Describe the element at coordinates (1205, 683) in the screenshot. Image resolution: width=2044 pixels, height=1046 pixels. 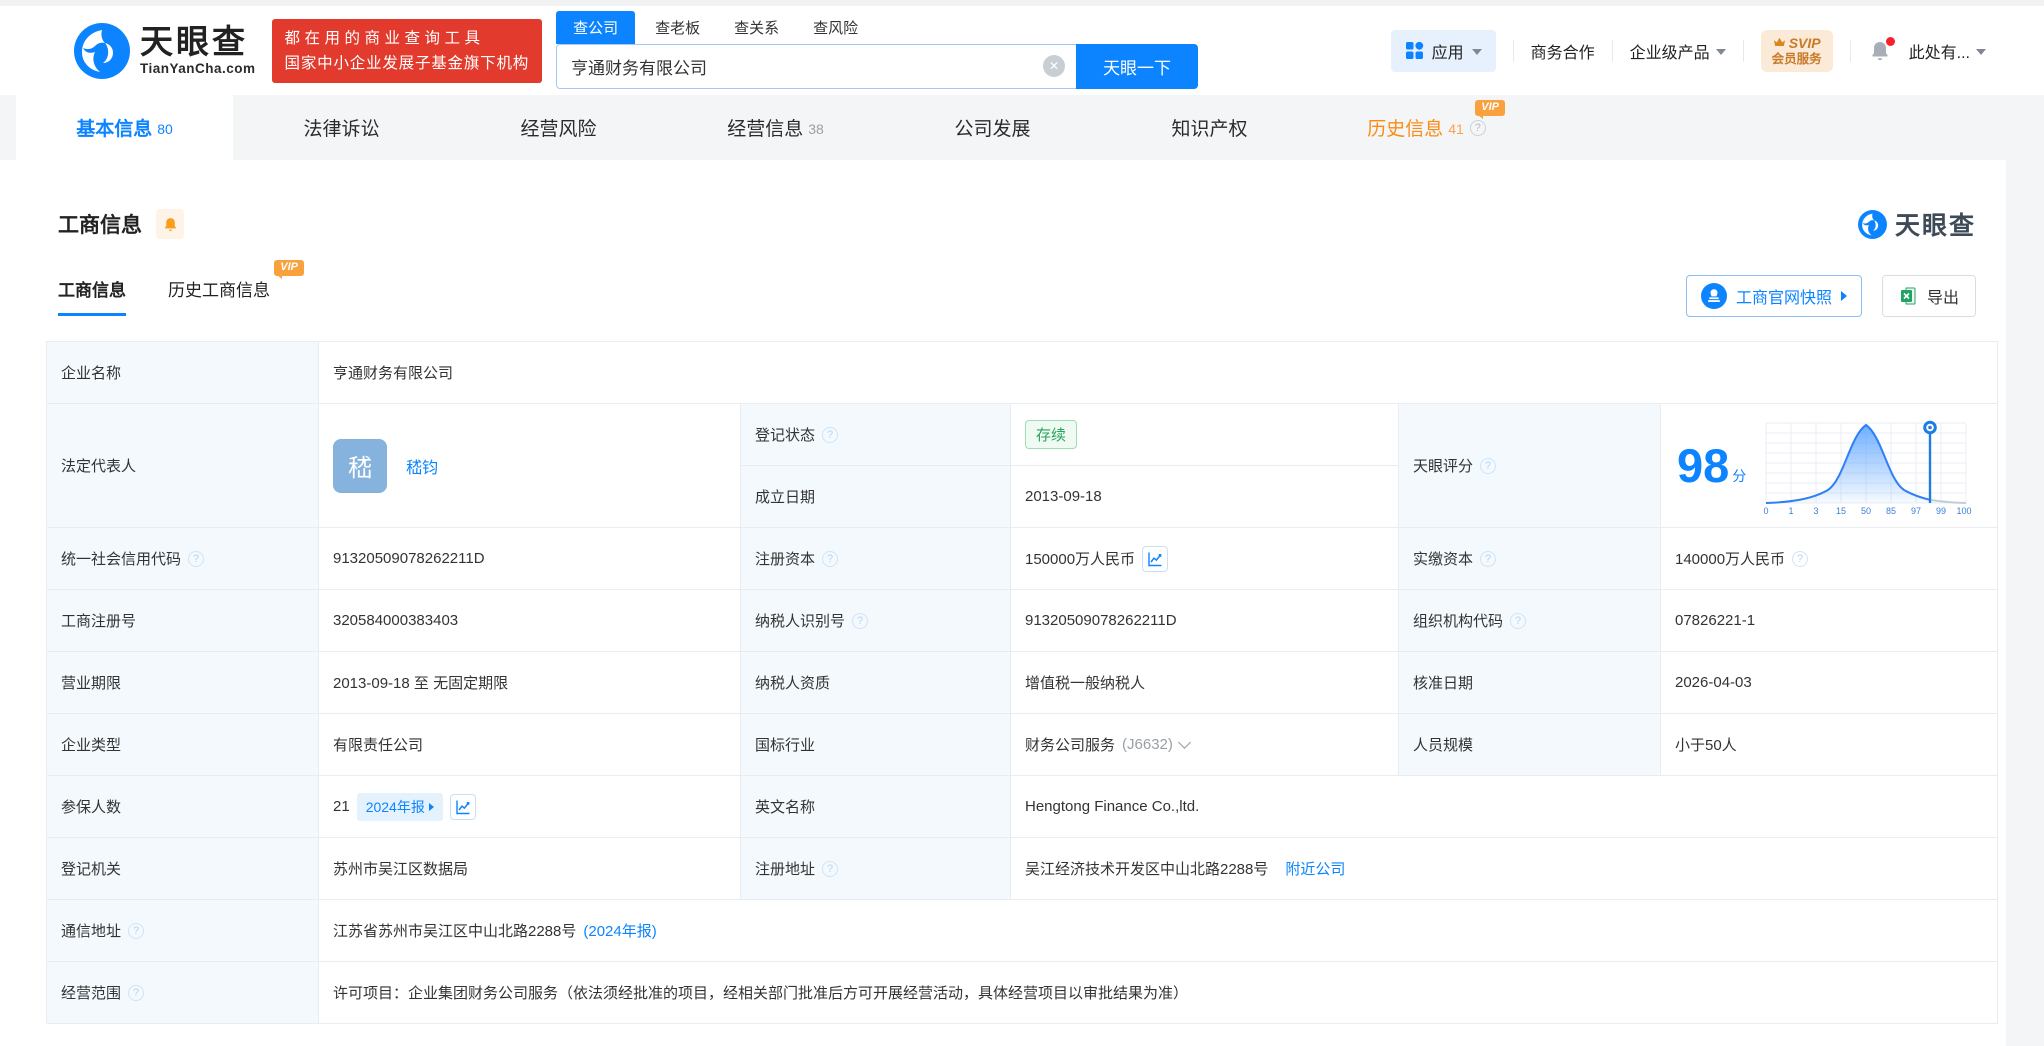
I see `field-value-taxpayer-quality: 增值税一般纳税人` at that location.